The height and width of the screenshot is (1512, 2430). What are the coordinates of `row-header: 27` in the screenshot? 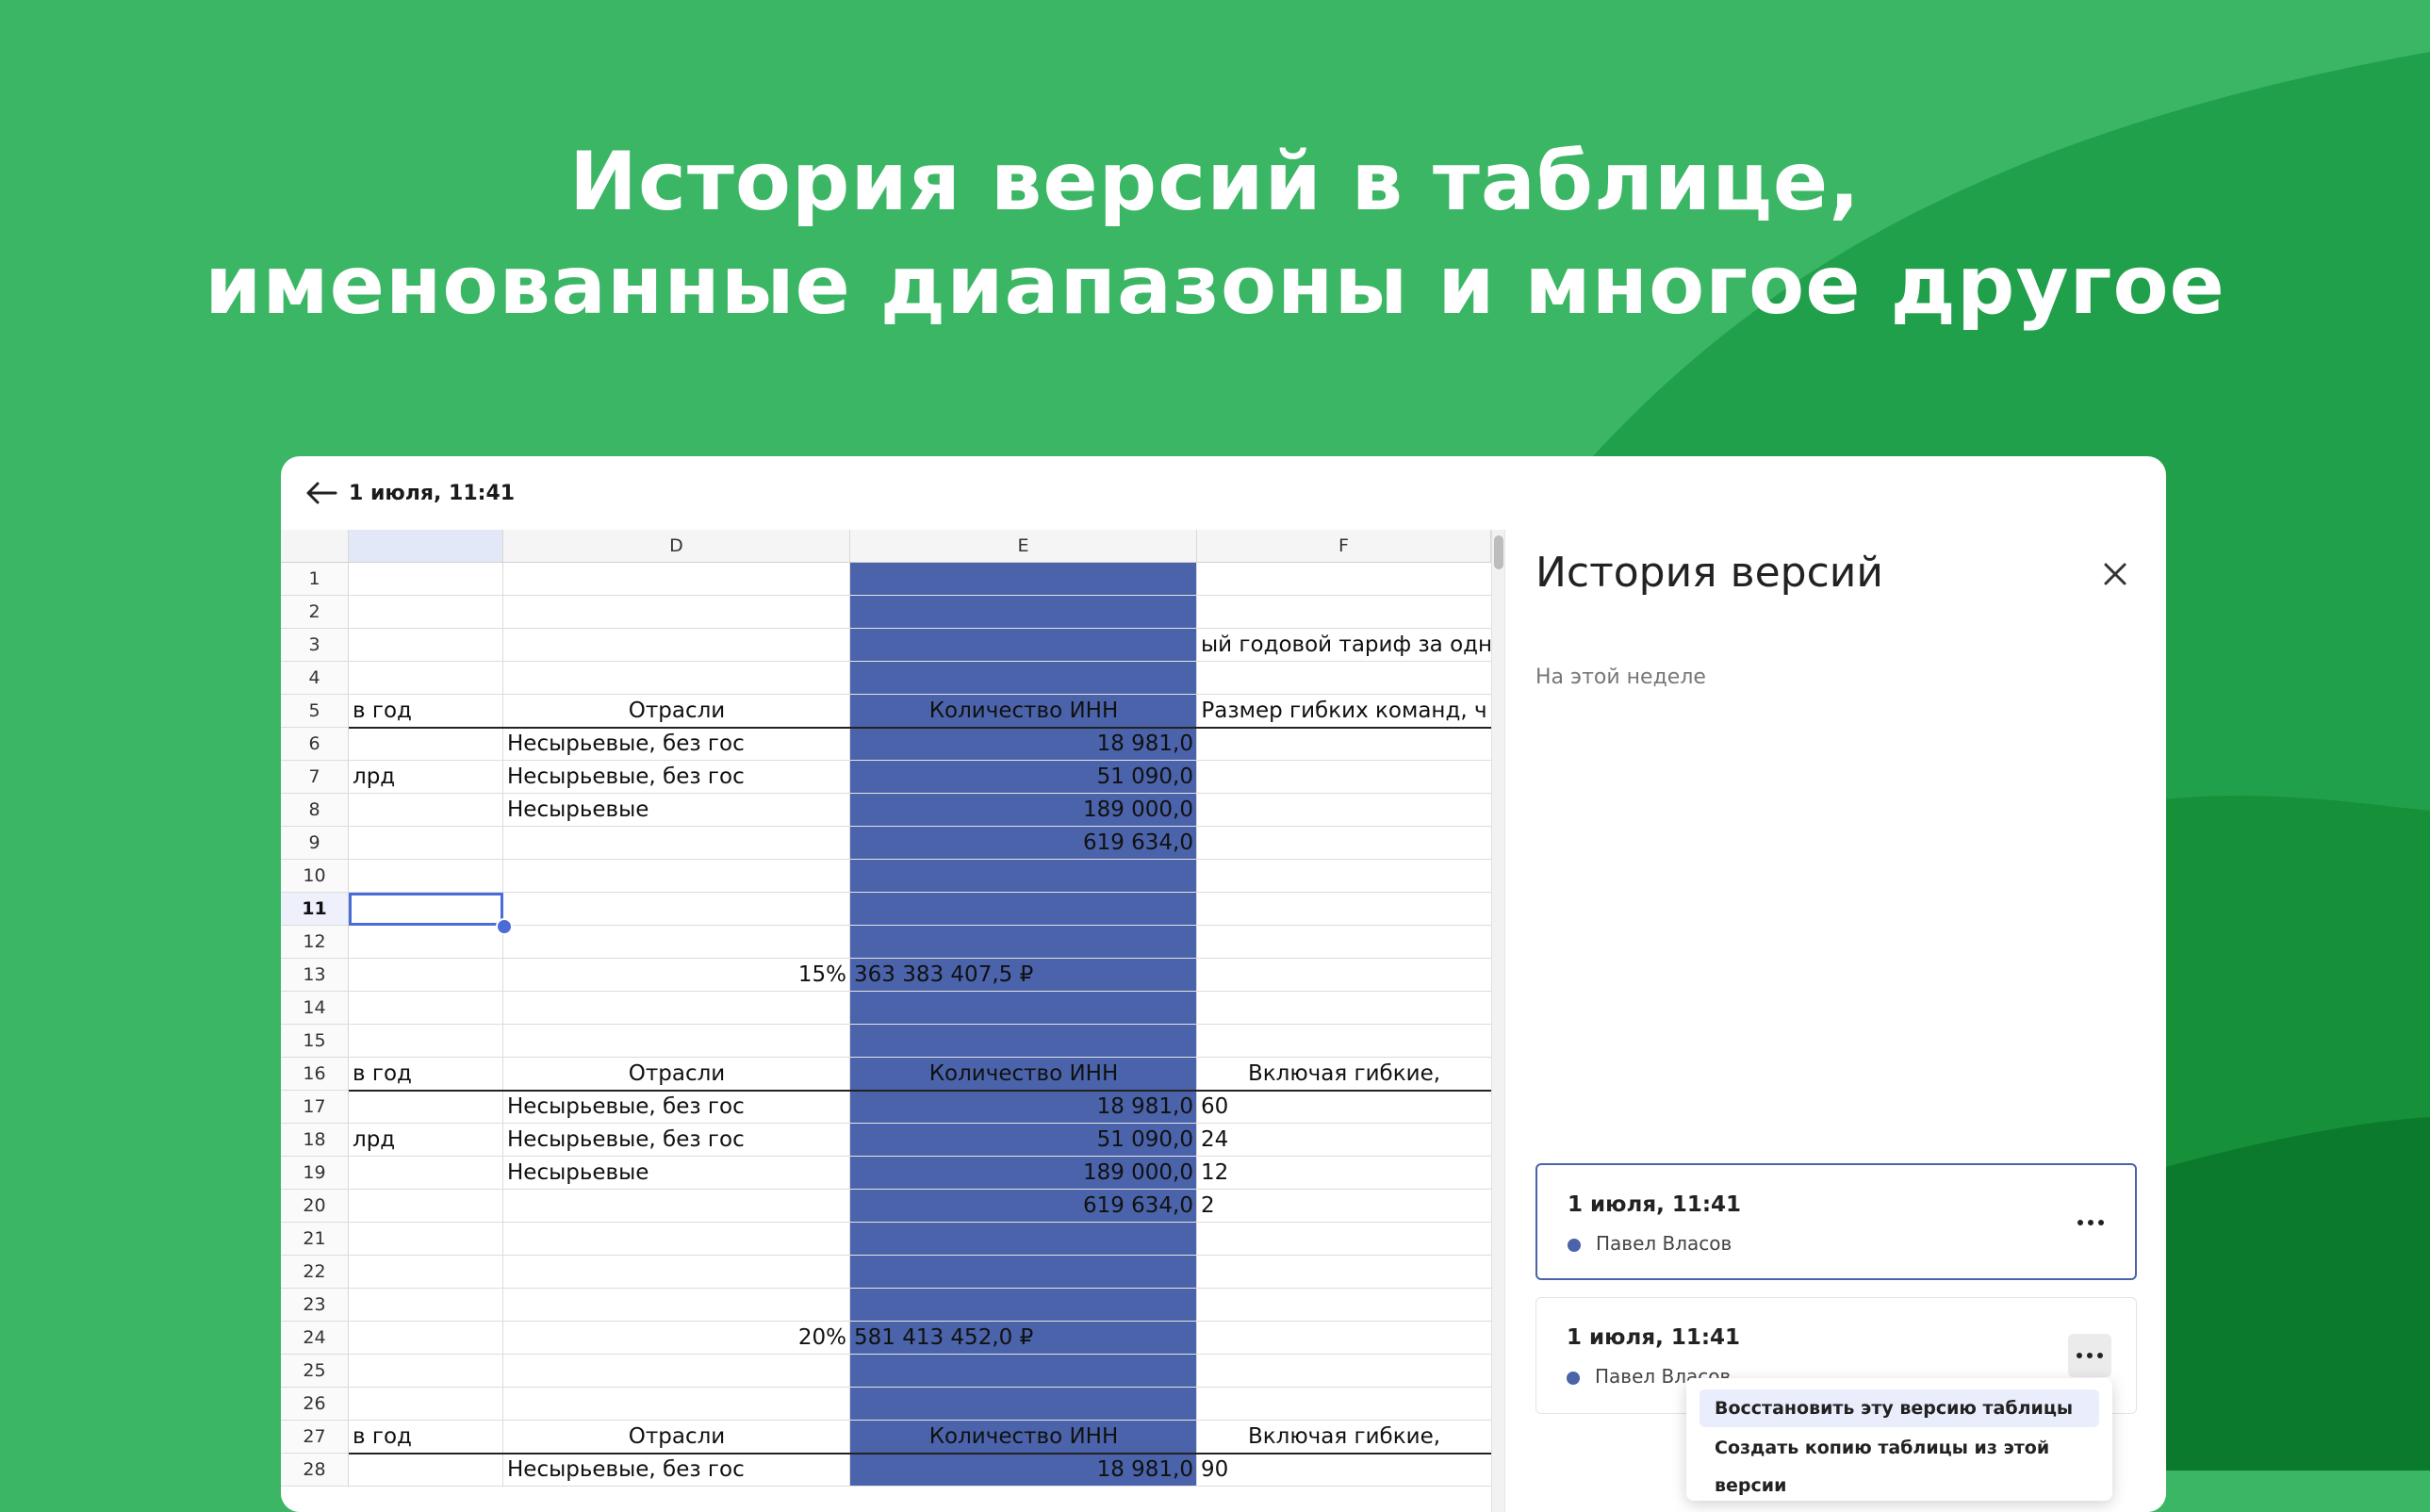 It's located at (315, 1437).